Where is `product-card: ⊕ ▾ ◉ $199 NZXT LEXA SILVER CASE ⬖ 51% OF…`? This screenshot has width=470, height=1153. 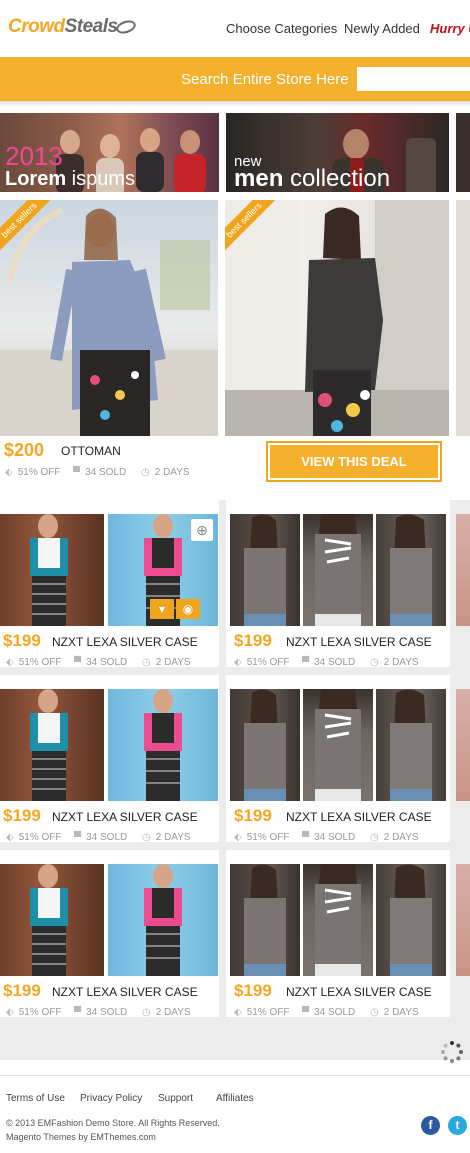
product-card: ⊕ ▾ ◉ $199 NZXT LEXA SILVER CASE ⬖ 51% OF… is located at coordinates (109, 583).